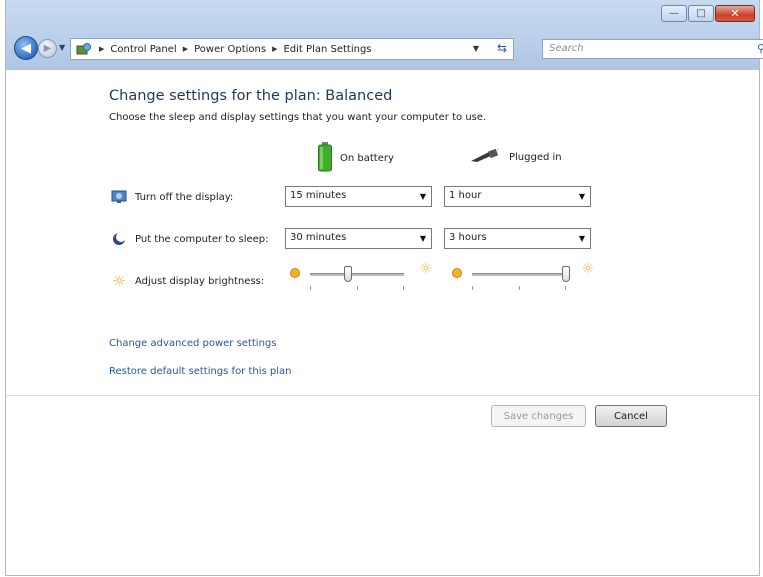  I want to click on brightness-setting-row: ☼ Adjust display brightness:, so click(187, 281).